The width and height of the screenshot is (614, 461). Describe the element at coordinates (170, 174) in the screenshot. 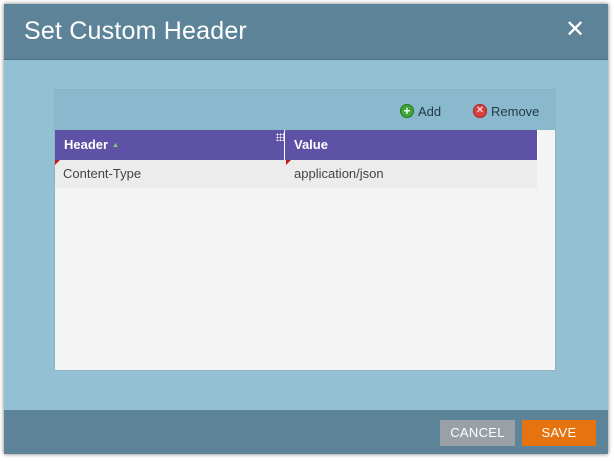

I see `cell-header: Content-Type` at that location.